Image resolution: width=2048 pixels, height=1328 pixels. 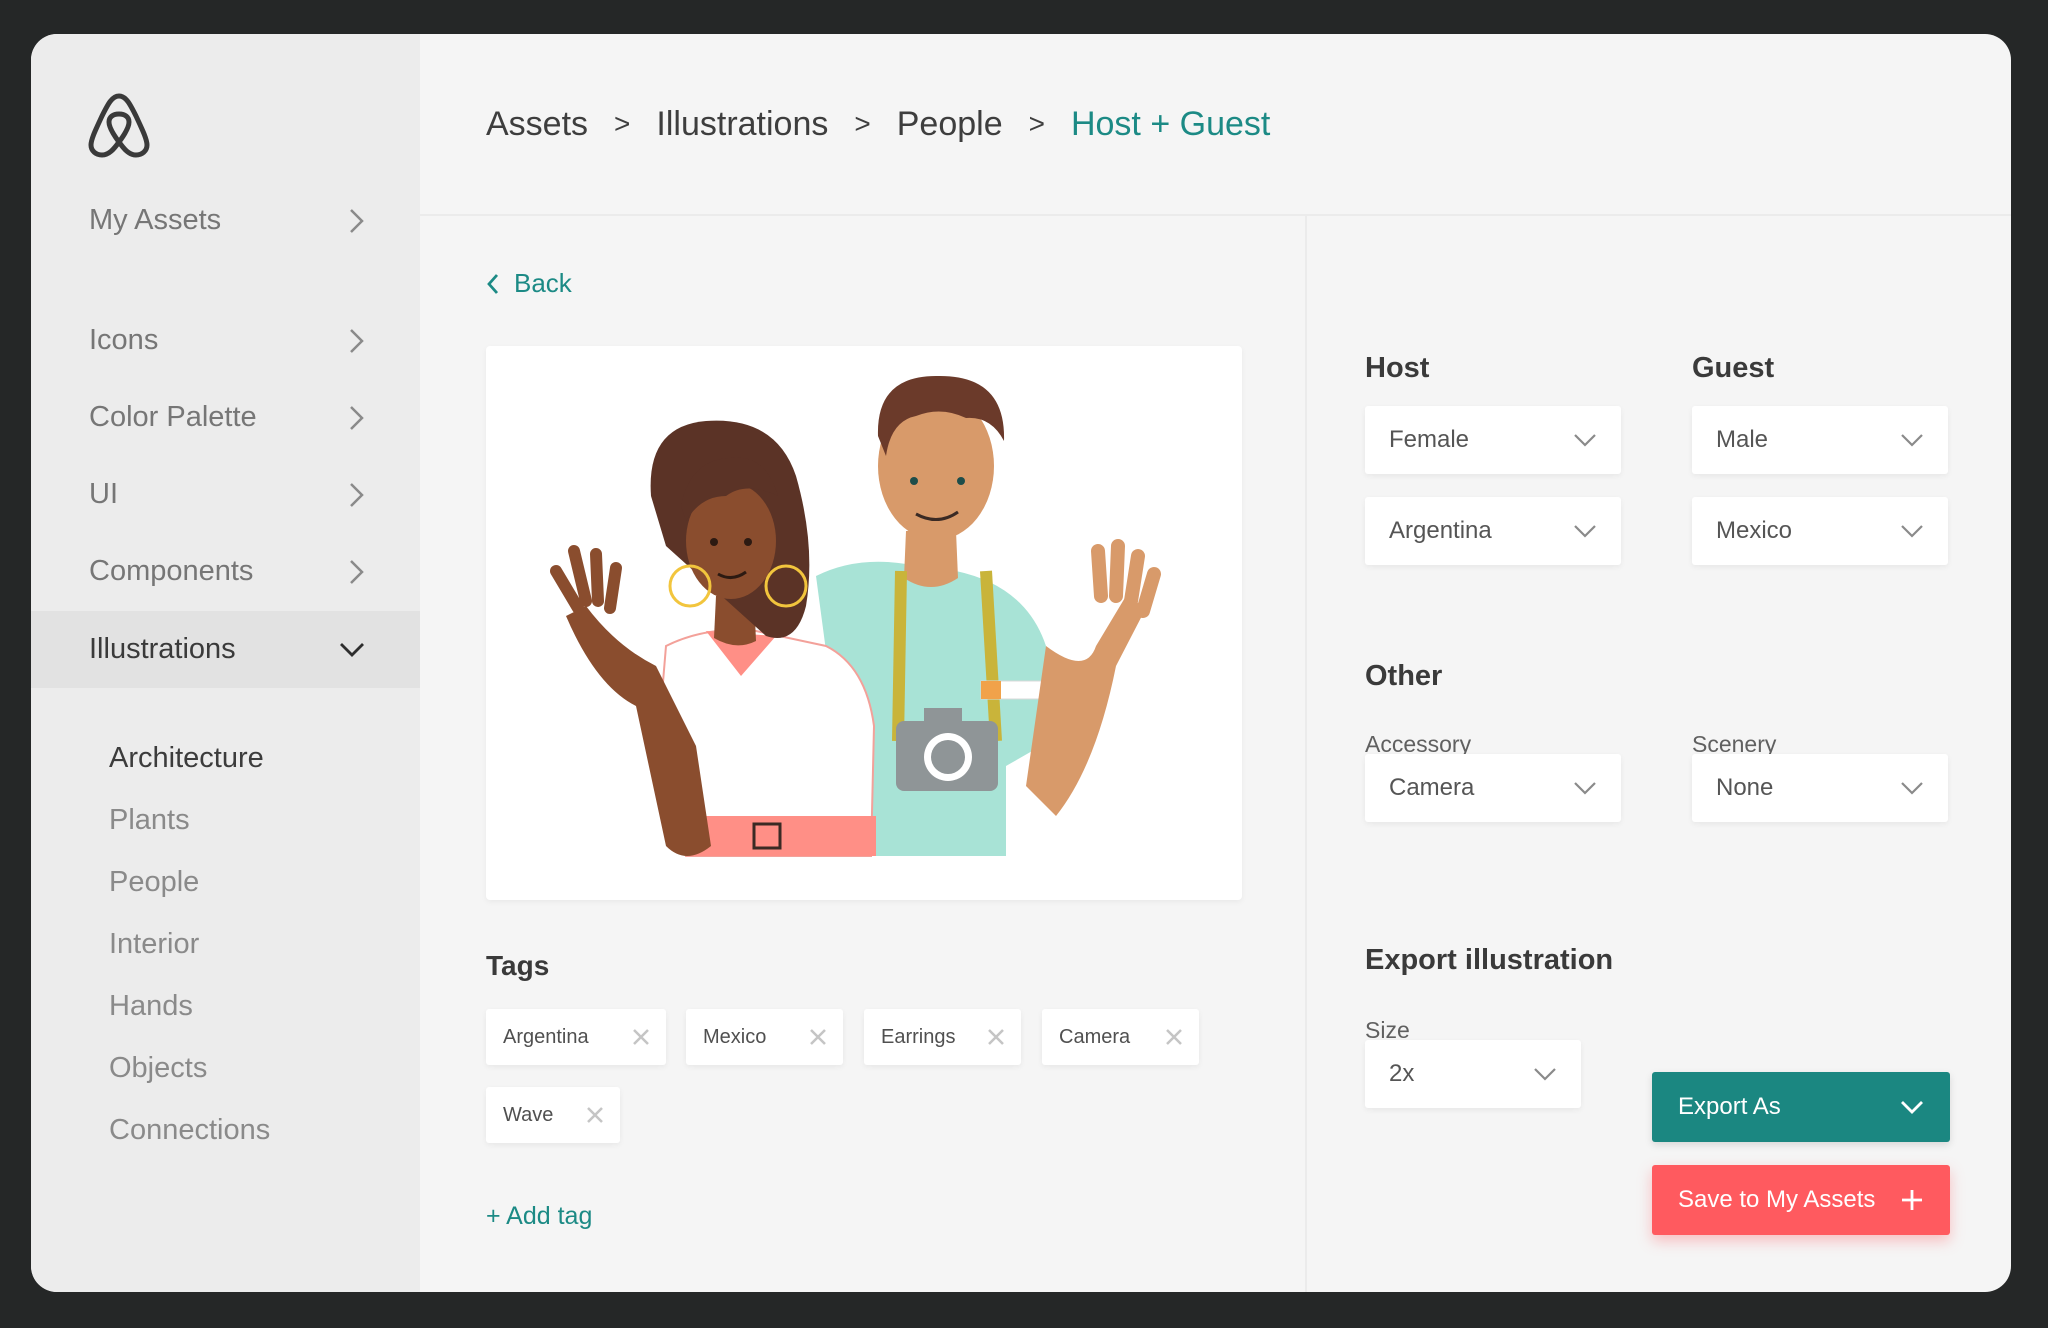 I want to click on back-label: Back, so click(x=543, y=283).